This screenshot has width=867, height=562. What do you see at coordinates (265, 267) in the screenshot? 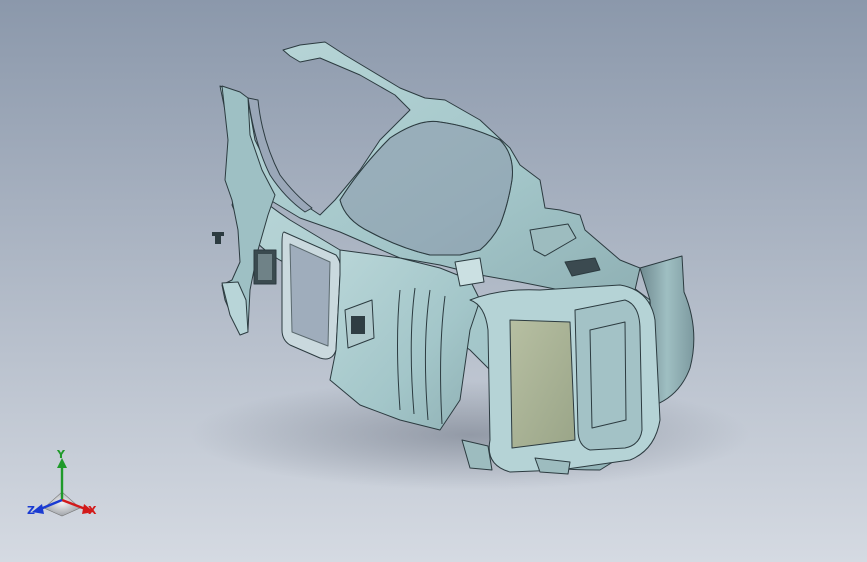
I see `dome-light-lens` at bounding box center [265, 267].